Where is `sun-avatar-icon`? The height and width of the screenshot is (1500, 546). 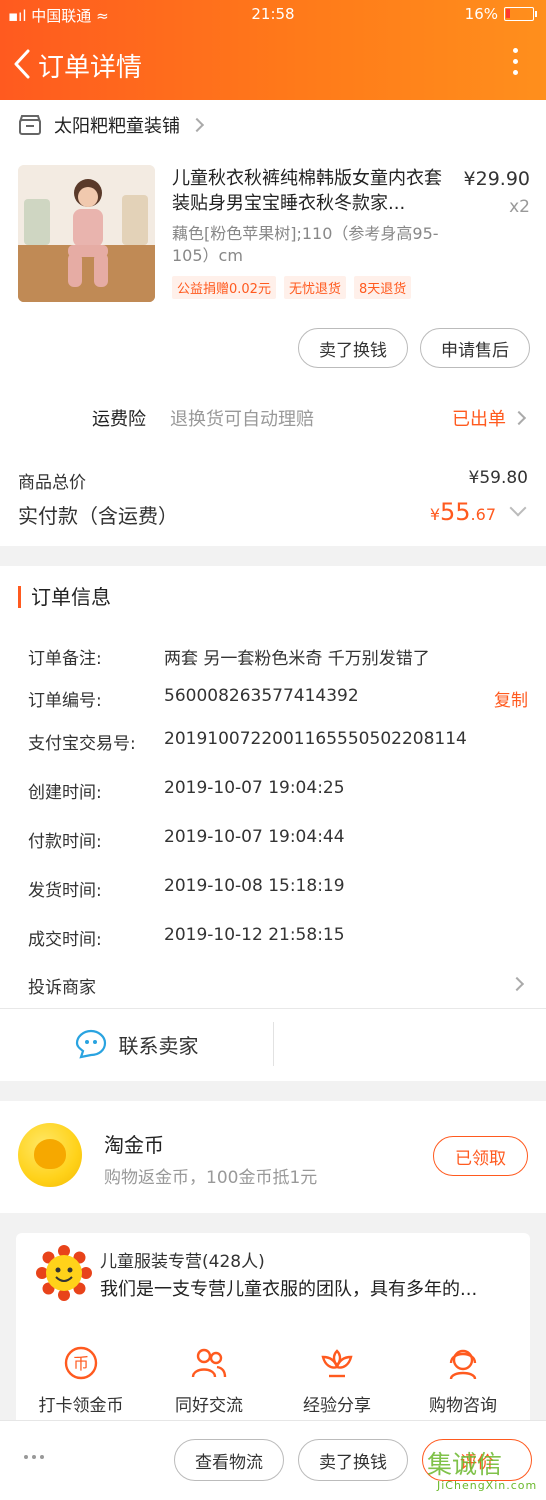 sun-avatar-icon is located at coordinates (64, 1273).